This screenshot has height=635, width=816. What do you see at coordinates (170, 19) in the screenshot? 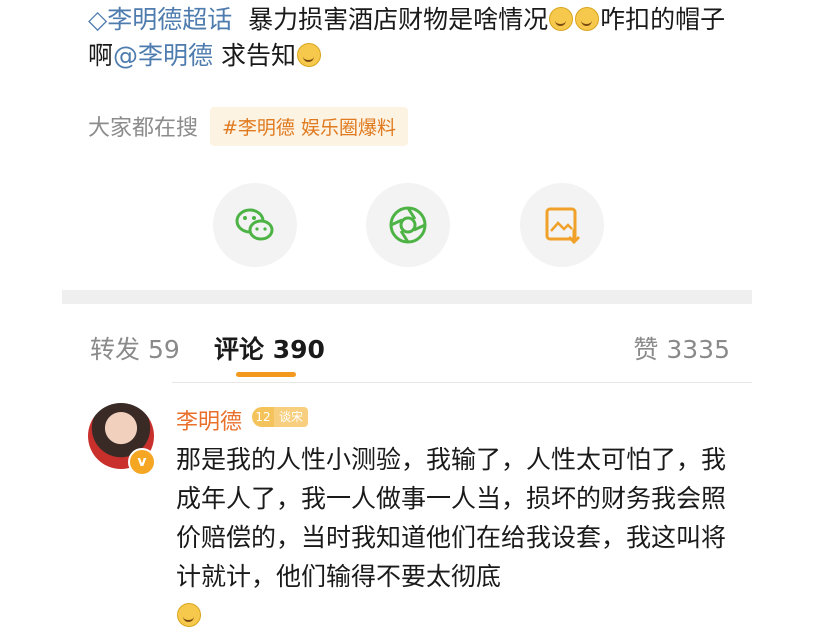
I see `supertopic-label: 李明德超话` at bounding box center [170, 19].